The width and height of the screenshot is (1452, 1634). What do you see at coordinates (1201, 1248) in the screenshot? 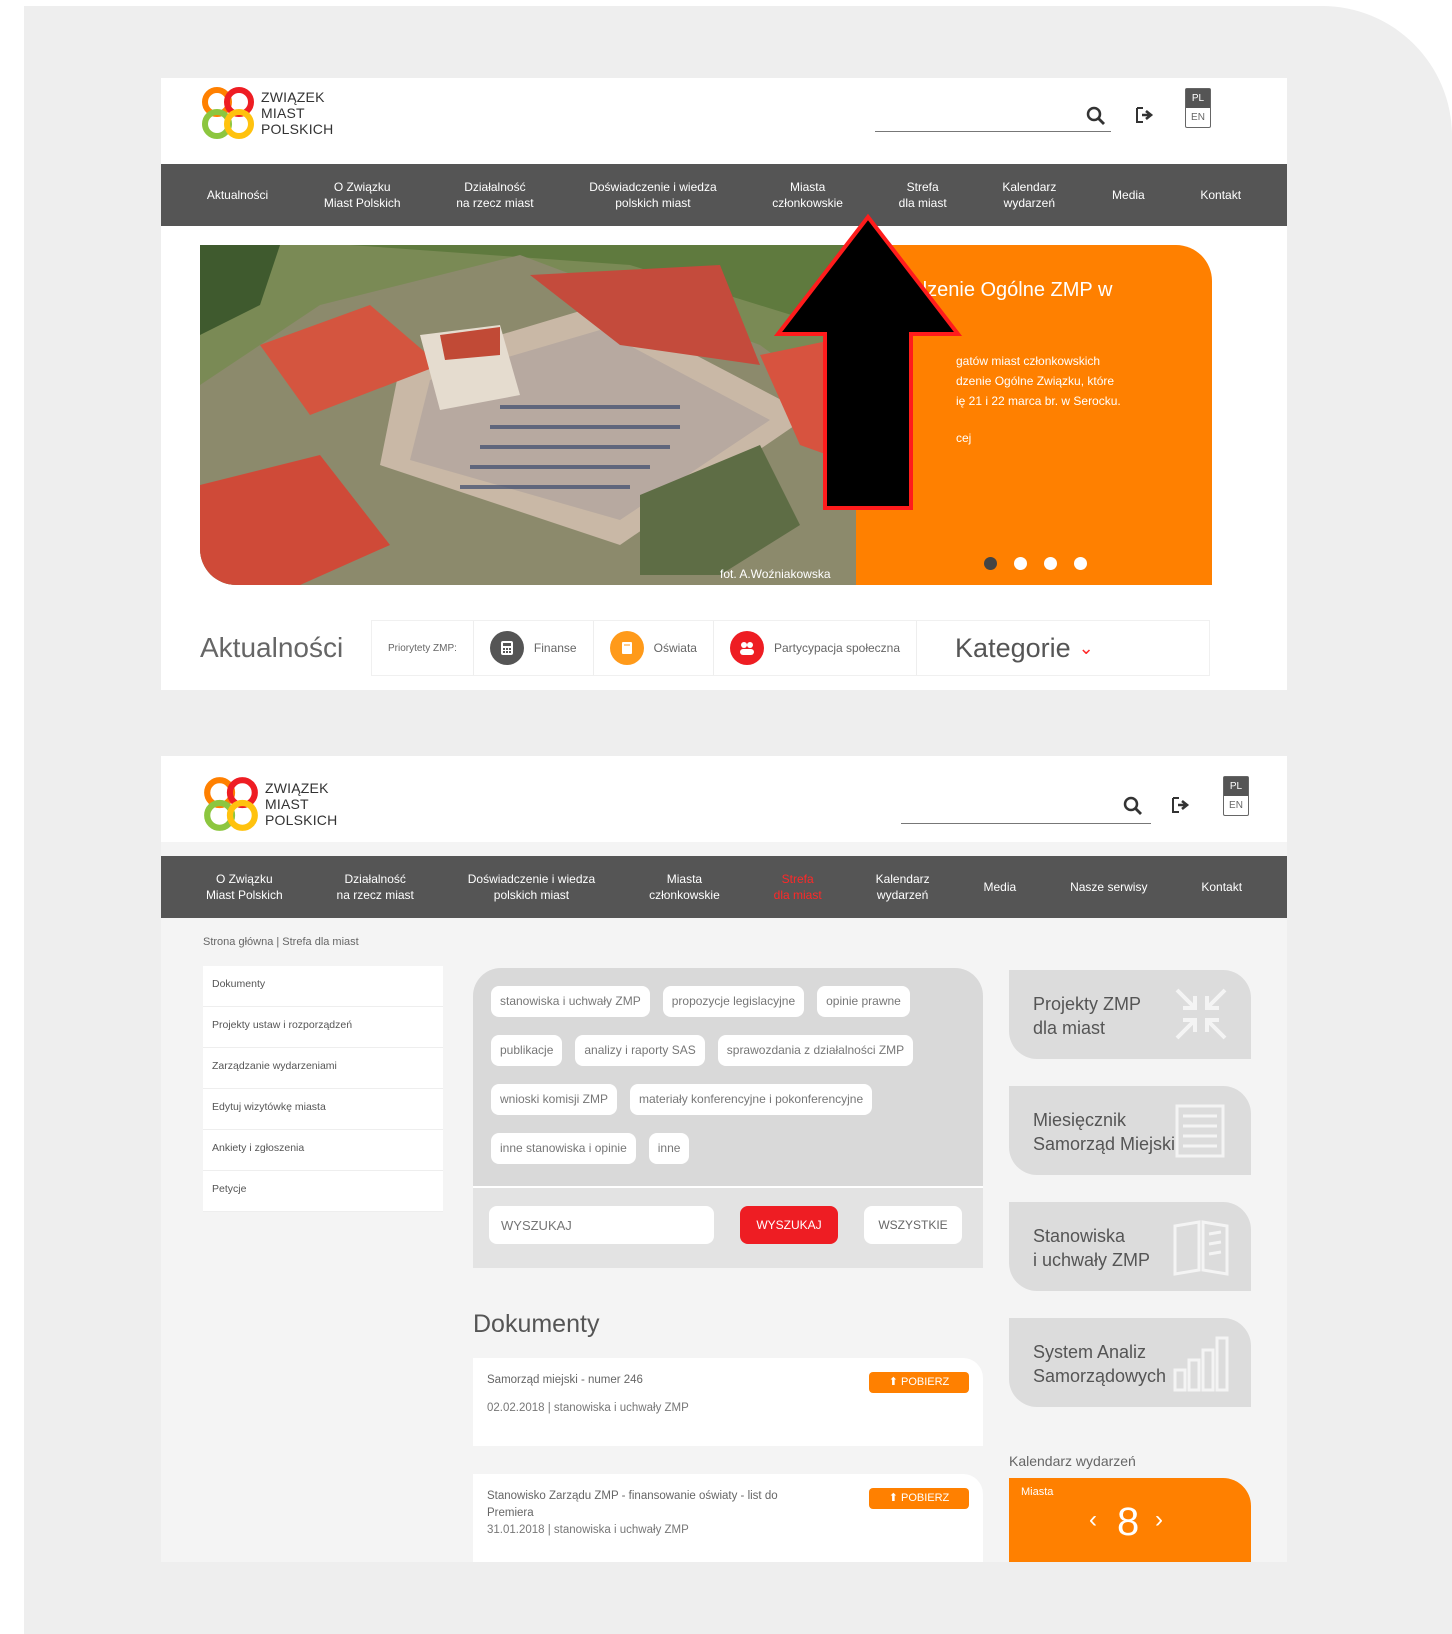
I see `open-book-icon` at bounding box center [1201, 1248].